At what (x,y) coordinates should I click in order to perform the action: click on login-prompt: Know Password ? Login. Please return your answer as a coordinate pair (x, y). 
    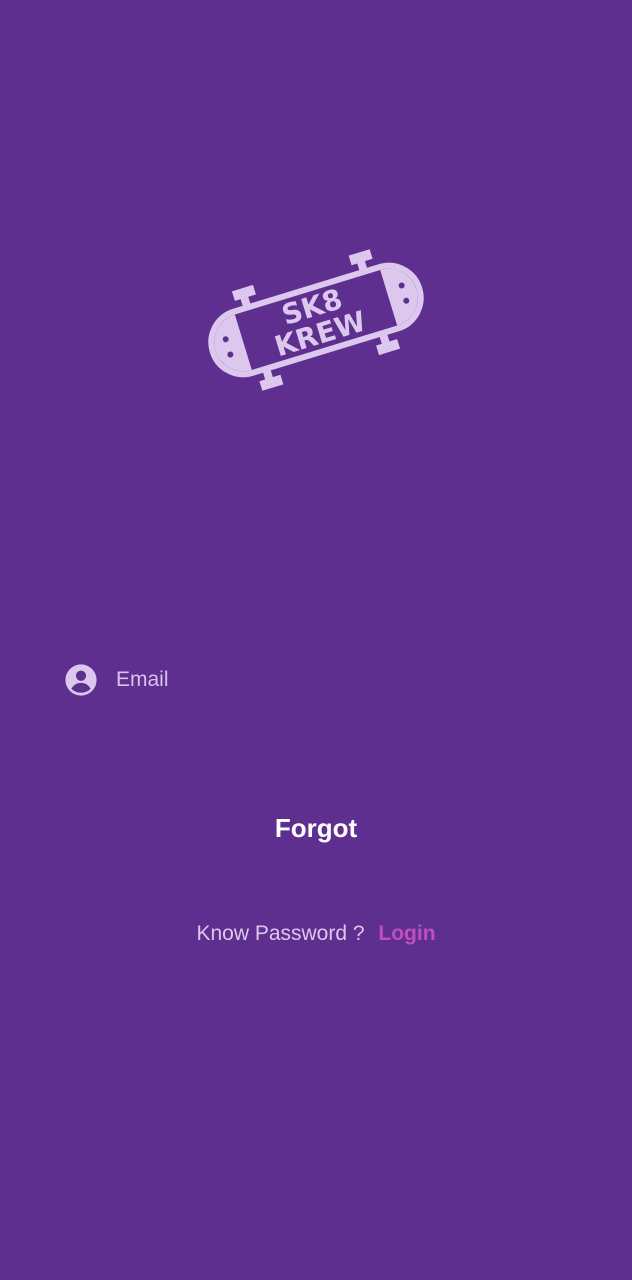
    Looking at the image, I should click on (316, 934).